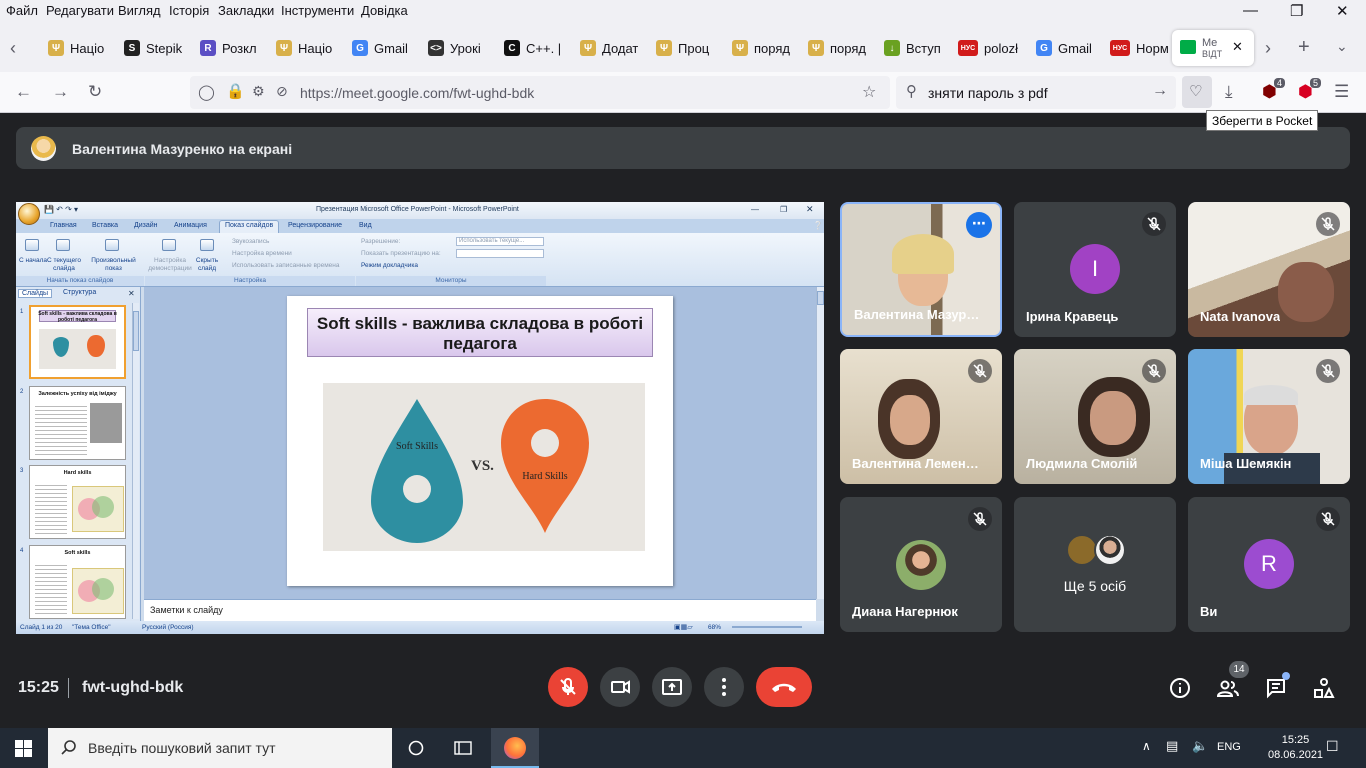 The height and width of the screenshot is (768, 1366). Describe the element at coordinates (989, 48) in the screenshot. I see `tab-12: НУС polozł` at that location.